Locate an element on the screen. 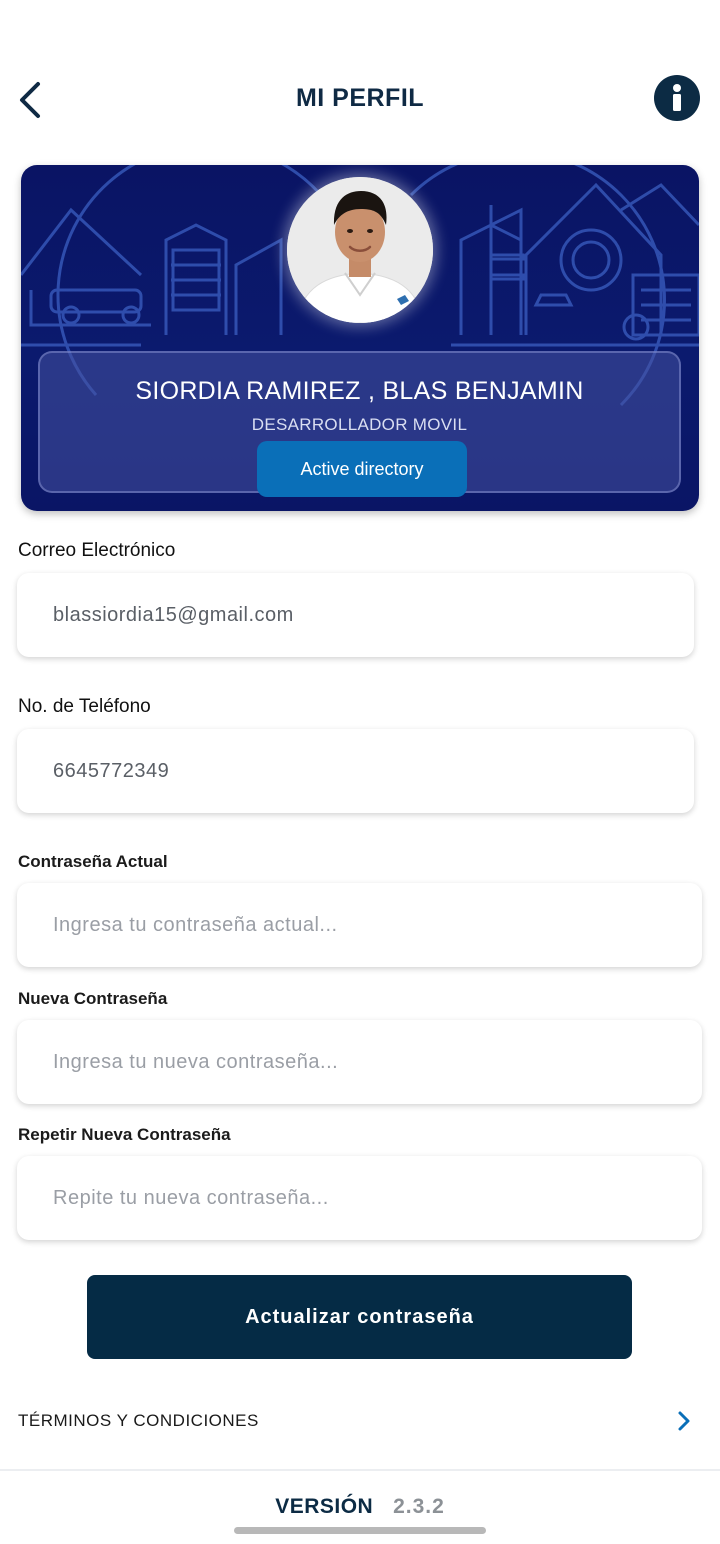 This screenshot has width=720, height=1544. new-password-input is located at coordinates (359, 1062).